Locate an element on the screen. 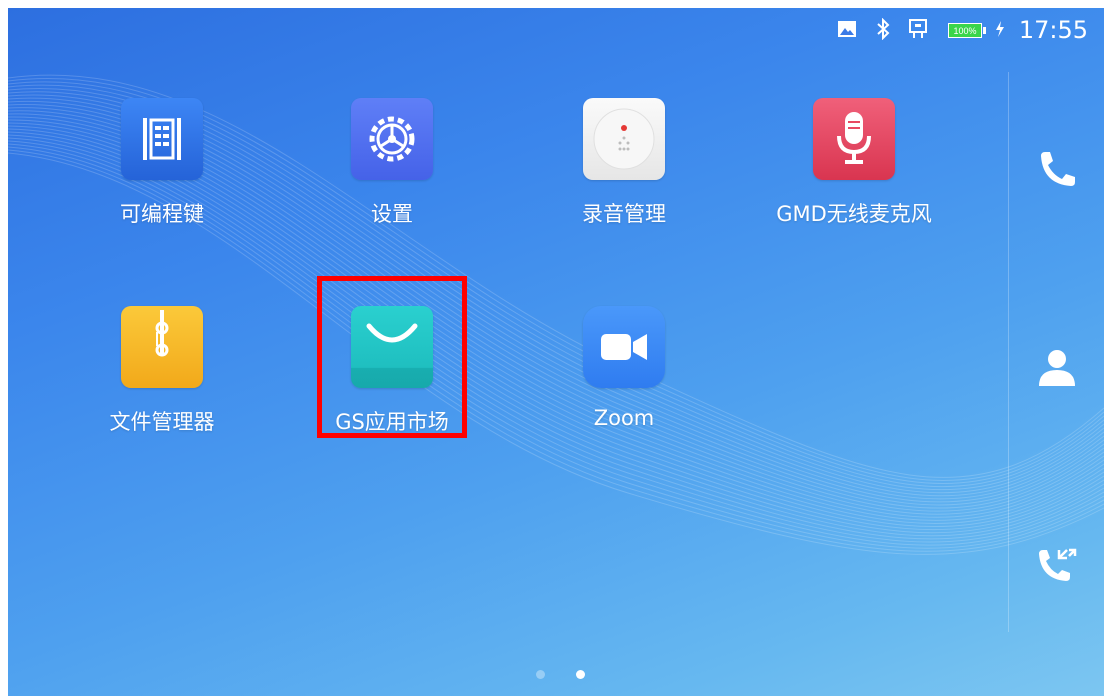 Image resolution: width=1104 pixels, height=696 pixels. app-recorder: 录音管理 is located at coordinates (624, 163).